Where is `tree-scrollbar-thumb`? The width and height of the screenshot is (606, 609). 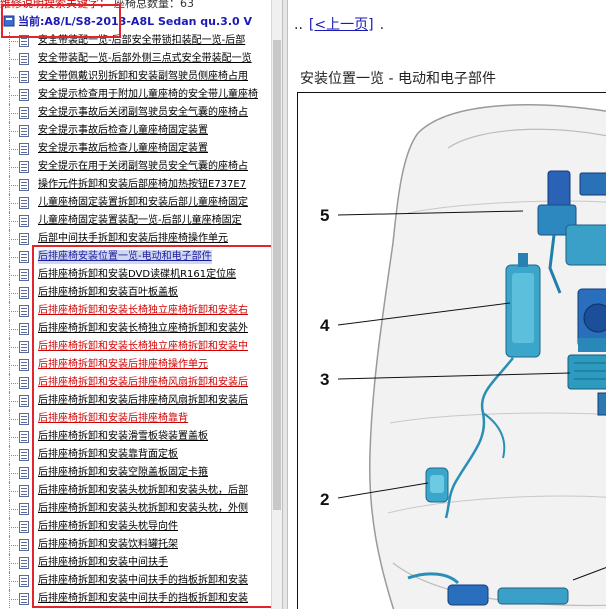 tree-scrollbar-thumb is located at coordinates (277, 275).